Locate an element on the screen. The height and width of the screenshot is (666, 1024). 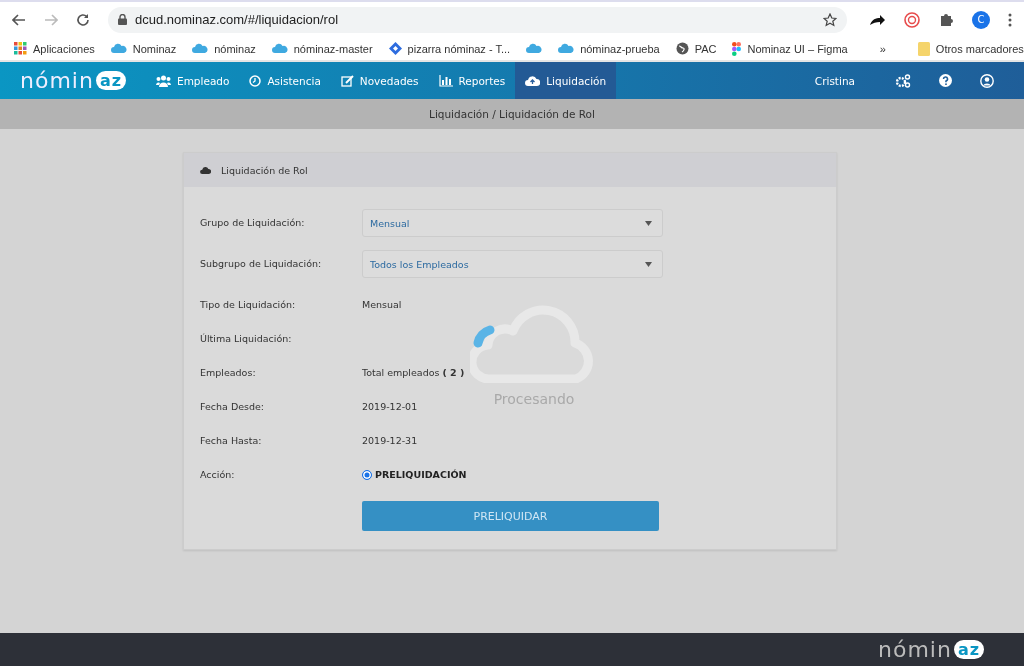
nav-tab: Novedades is located at coordinates (379, 80).